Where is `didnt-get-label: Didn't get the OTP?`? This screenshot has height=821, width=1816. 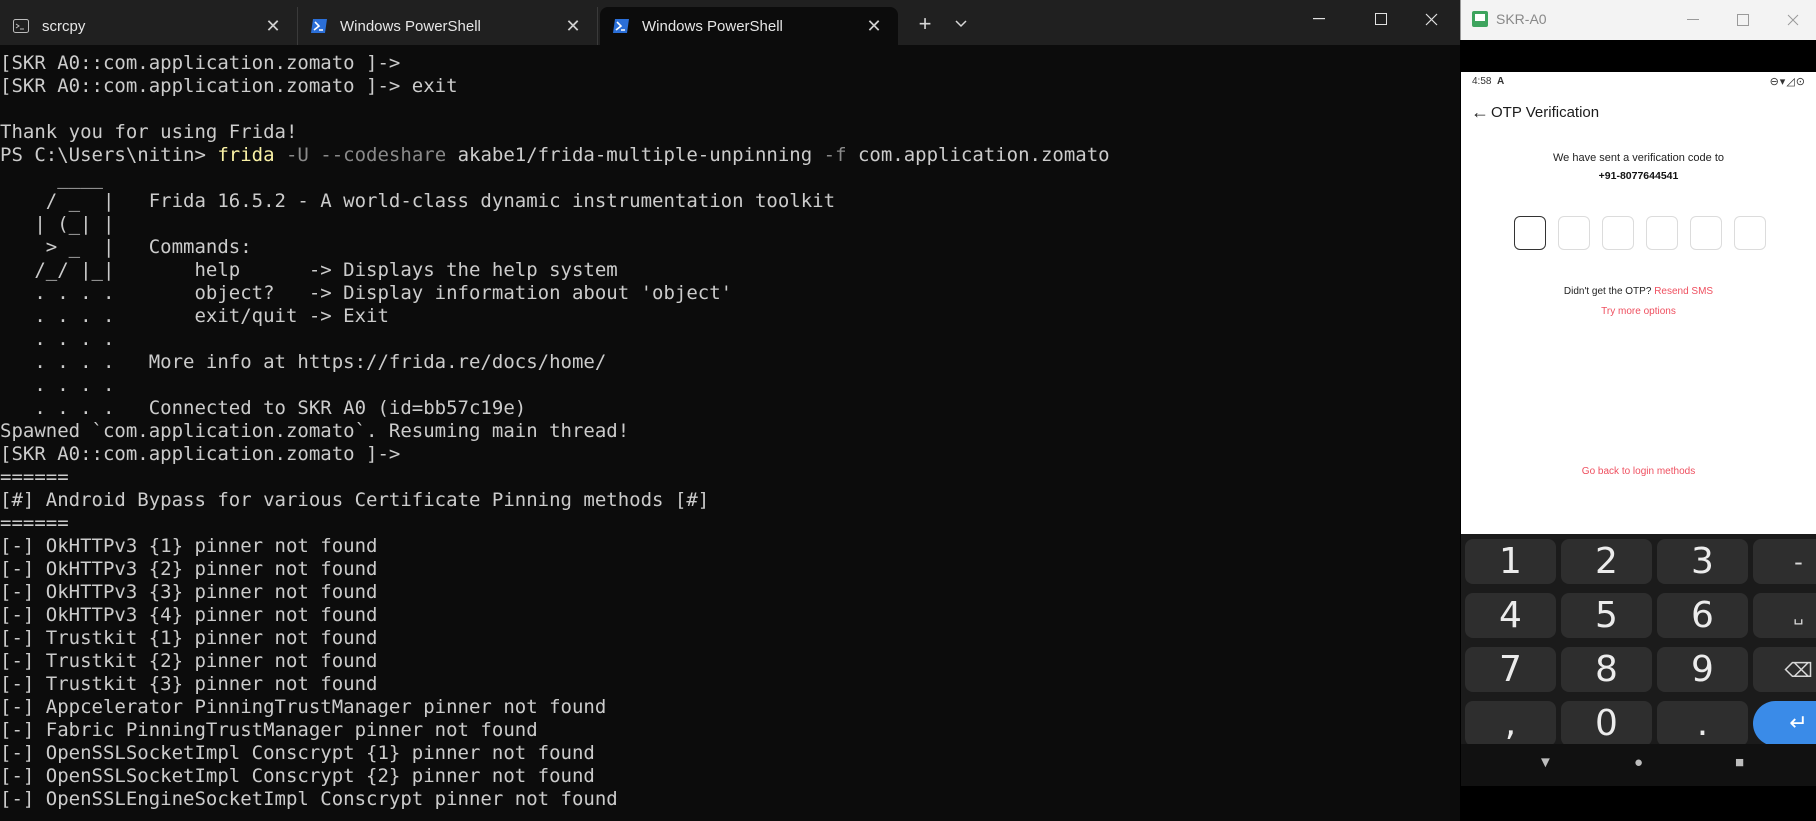
didnt-get-label: Didn't get the OTP? is located at coordinates (1607, 291).